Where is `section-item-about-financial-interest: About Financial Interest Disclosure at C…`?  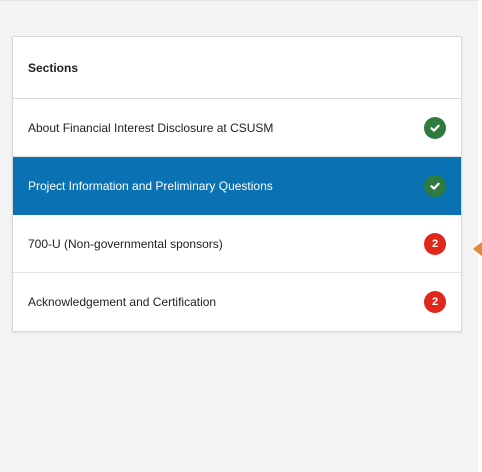
section-item-about-financial-interest: About Financial Interest Disclosure at C… is located at coordinates (237, 128).